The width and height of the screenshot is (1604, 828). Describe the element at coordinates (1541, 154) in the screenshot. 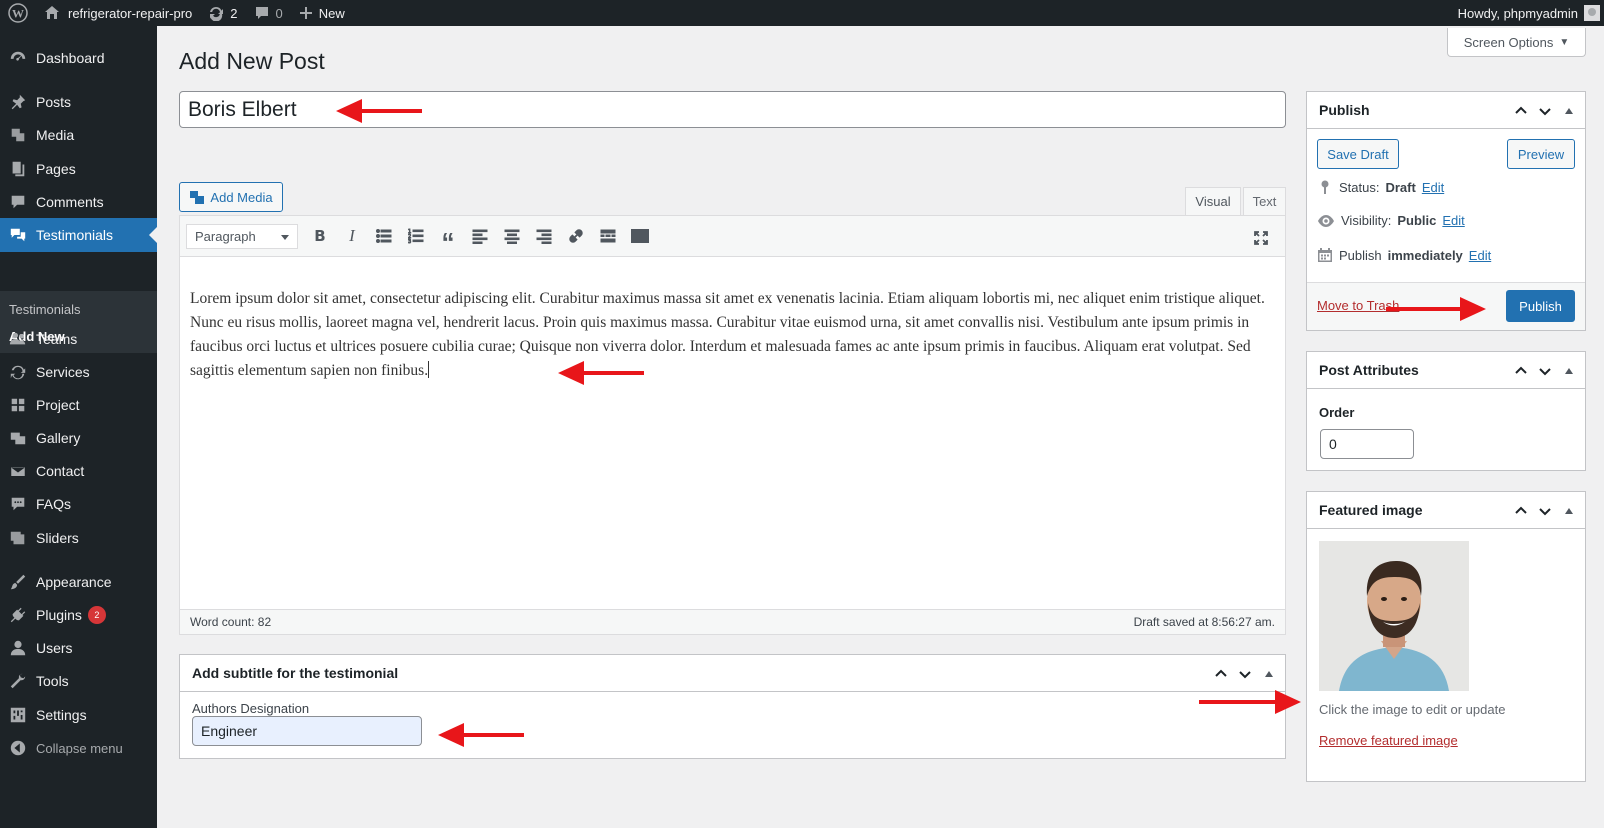

I see `preview-button: Preview` at that location.